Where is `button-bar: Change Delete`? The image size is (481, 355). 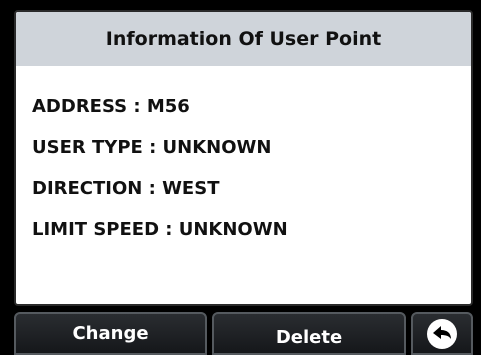
button-bar: Change Delete is located at coordinates (240, 333).